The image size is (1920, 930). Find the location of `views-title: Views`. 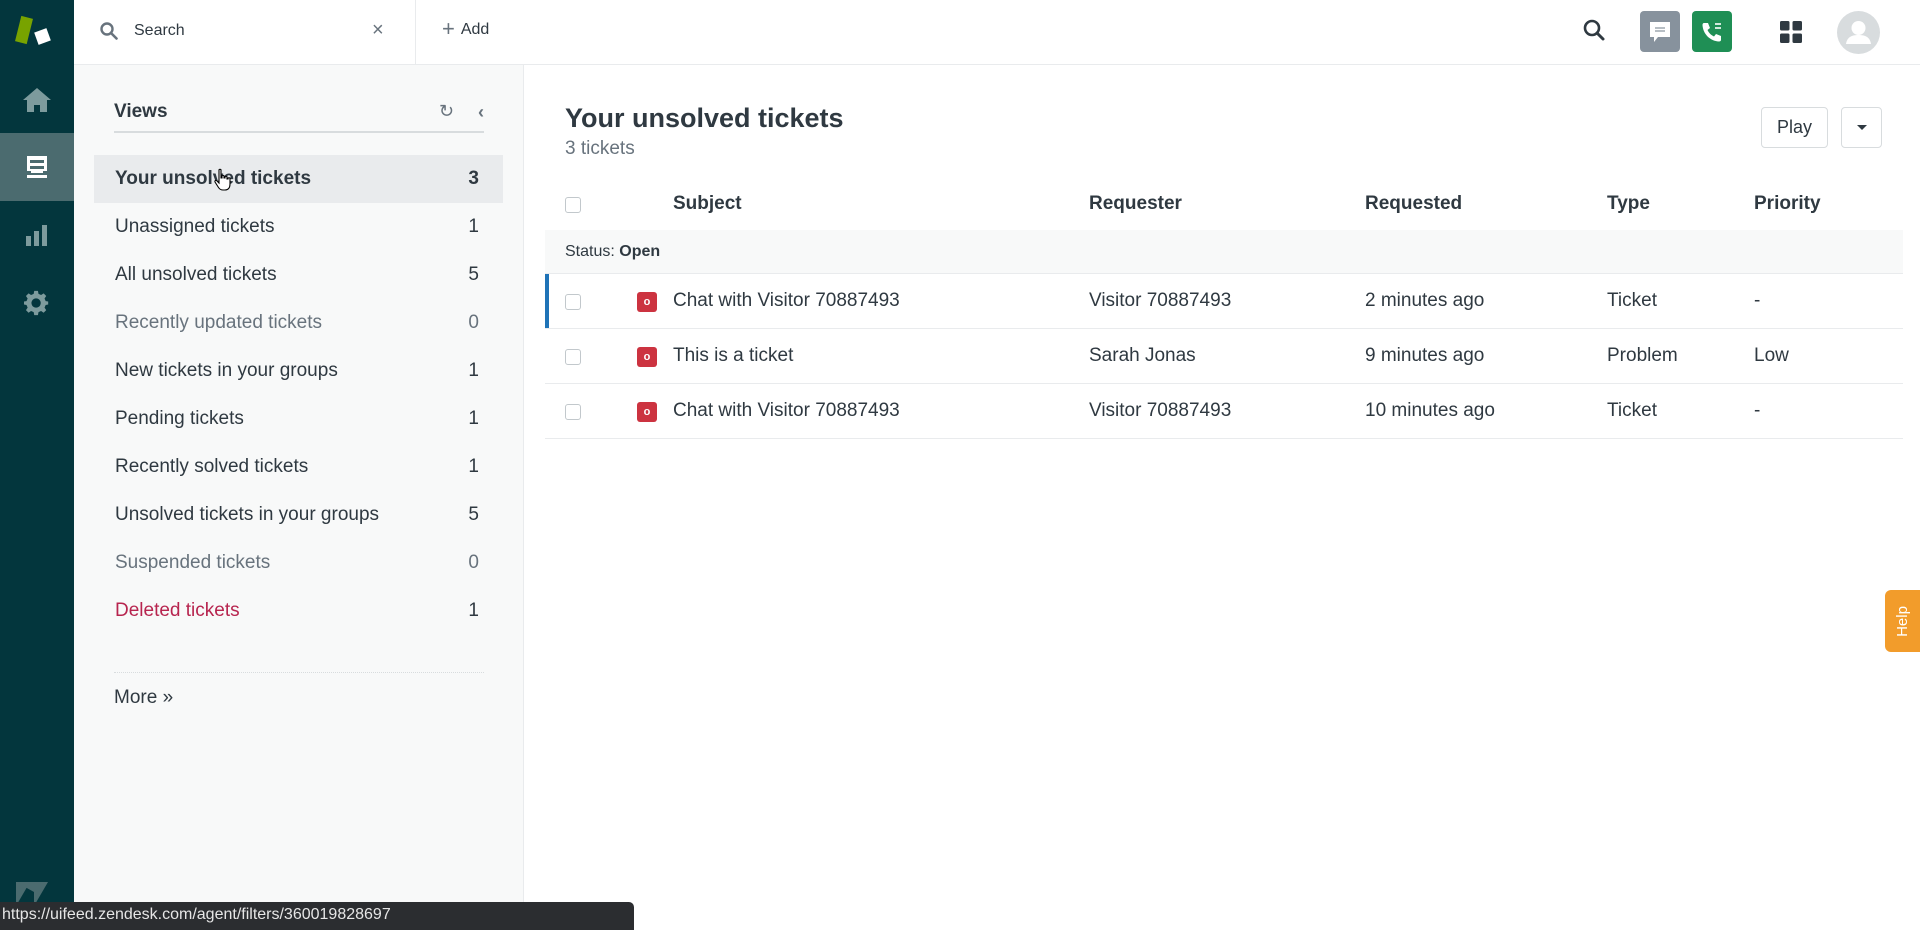

views-title: Views is located at coordinates (141, 111).